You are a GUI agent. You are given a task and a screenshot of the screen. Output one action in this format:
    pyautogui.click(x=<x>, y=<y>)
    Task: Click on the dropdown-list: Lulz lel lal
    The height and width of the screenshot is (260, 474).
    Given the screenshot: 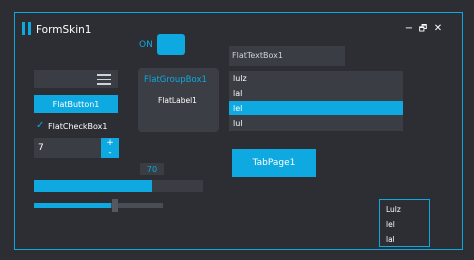 What is the action you would take?
    pyautogui.click(x=404, y=223)
    